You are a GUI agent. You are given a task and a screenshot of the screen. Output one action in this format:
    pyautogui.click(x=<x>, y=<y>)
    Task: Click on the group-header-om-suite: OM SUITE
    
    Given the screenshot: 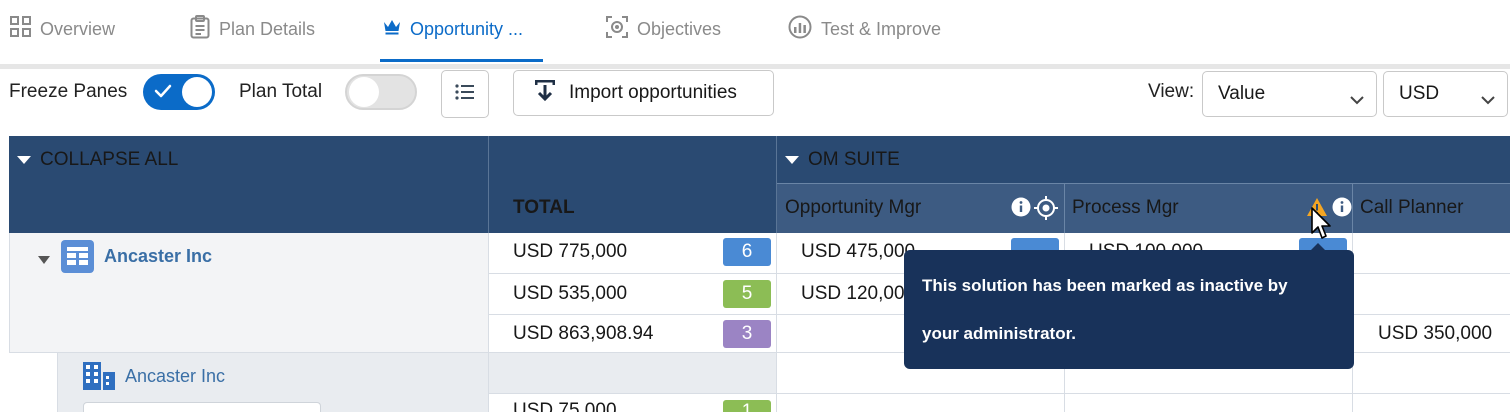 What is the action you would take?
    pyautogui.click(x=842, y=160)
    